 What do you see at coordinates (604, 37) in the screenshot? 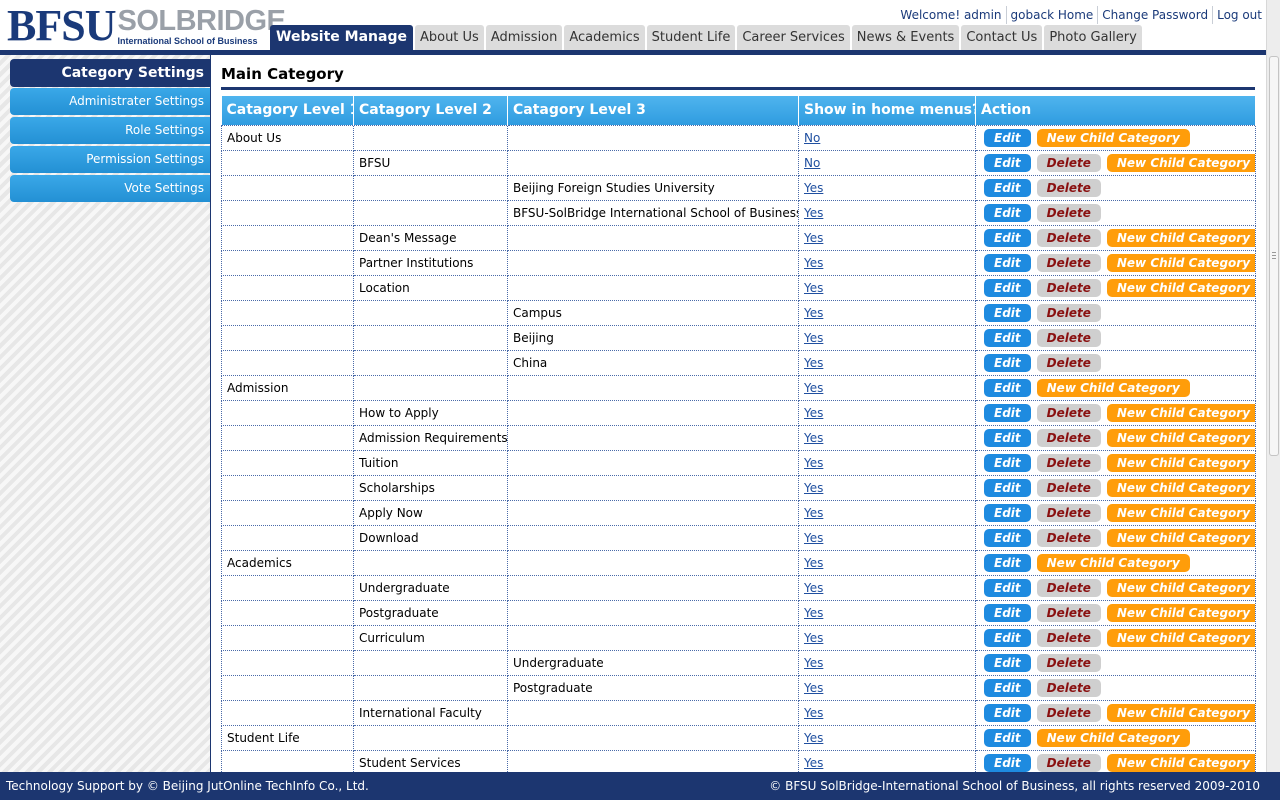
I see `tab-academics: Academics` at bounding box center [604, 37].